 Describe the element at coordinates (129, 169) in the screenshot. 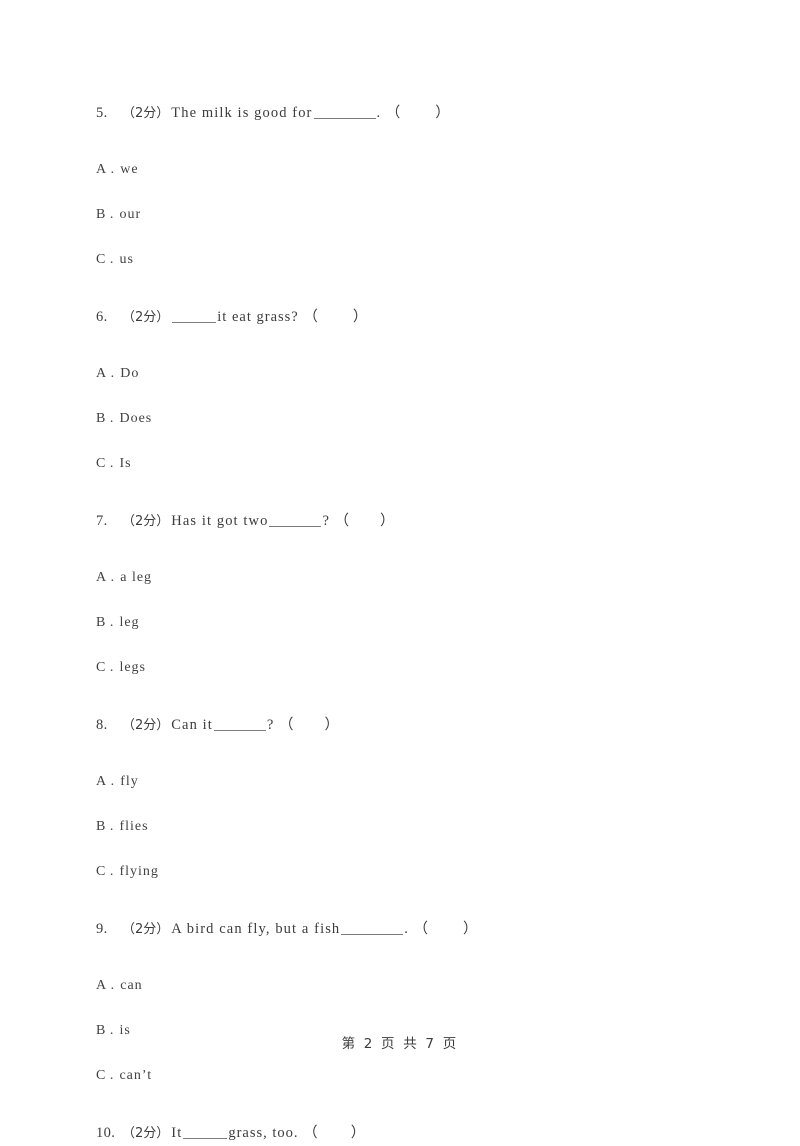

I see `option-text: we` at that location.